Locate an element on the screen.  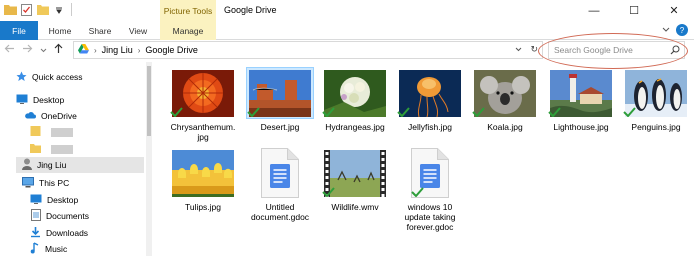
search-icon is located at coordinates (675, 51).